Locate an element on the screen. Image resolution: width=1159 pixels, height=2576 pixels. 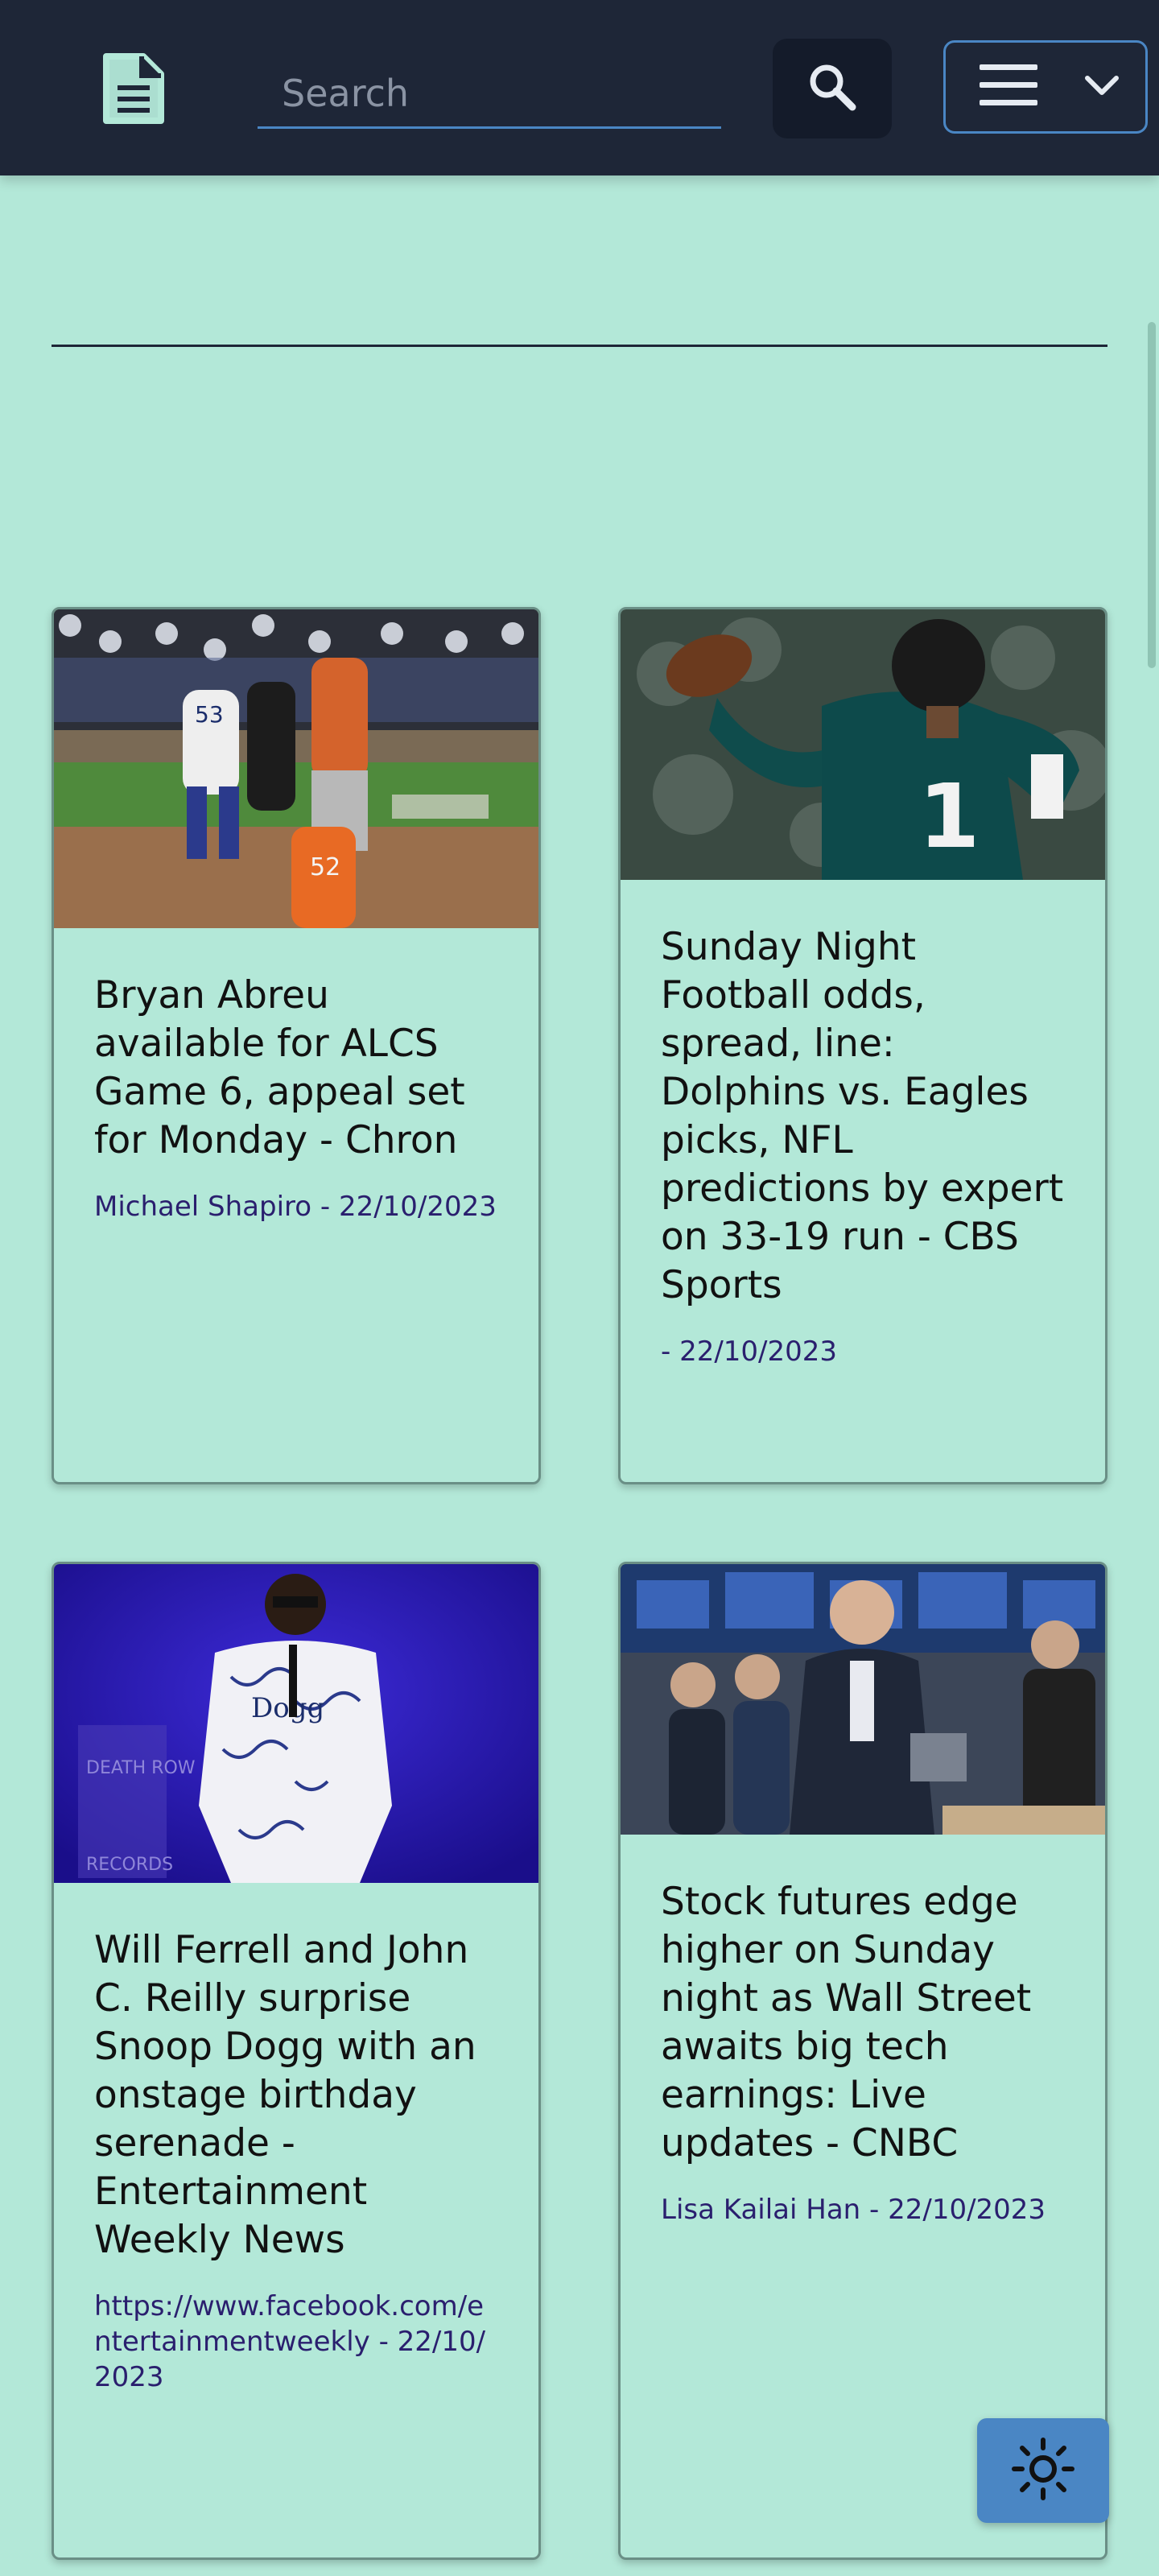
search-button is located at coordinates (832, 88).